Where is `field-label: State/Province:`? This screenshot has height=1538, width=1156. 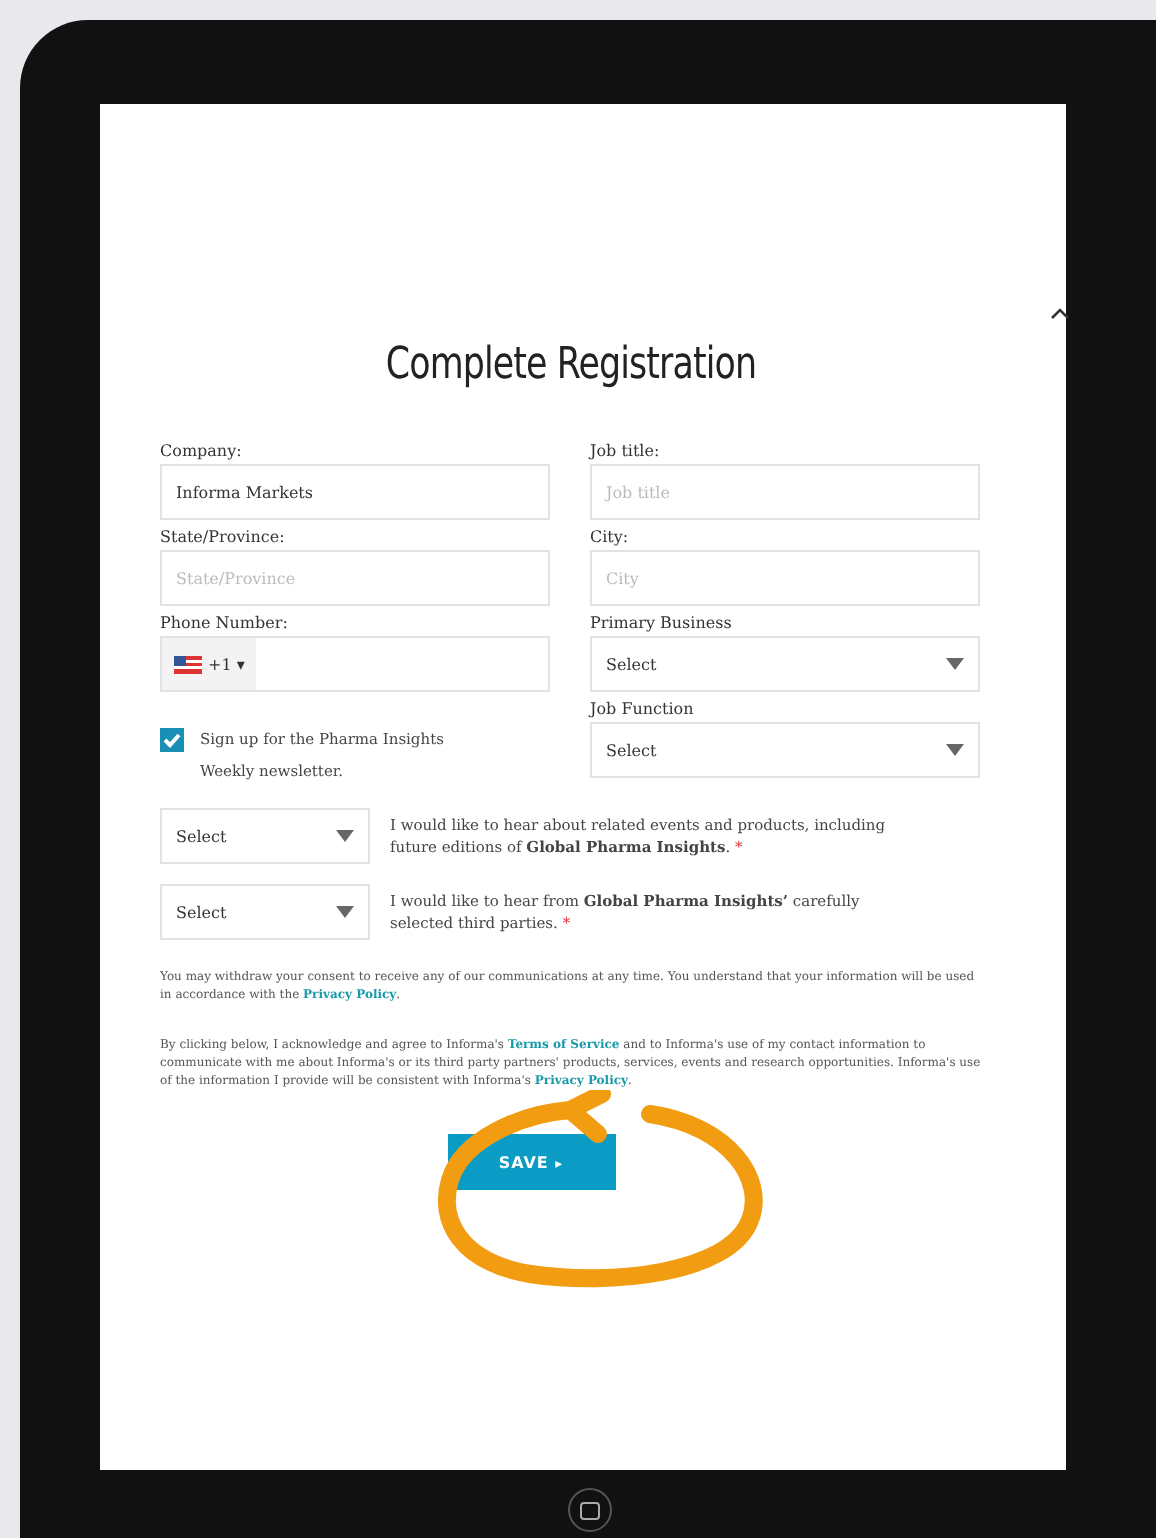
field-label: State/Province: is located at coordinates (223, 537).